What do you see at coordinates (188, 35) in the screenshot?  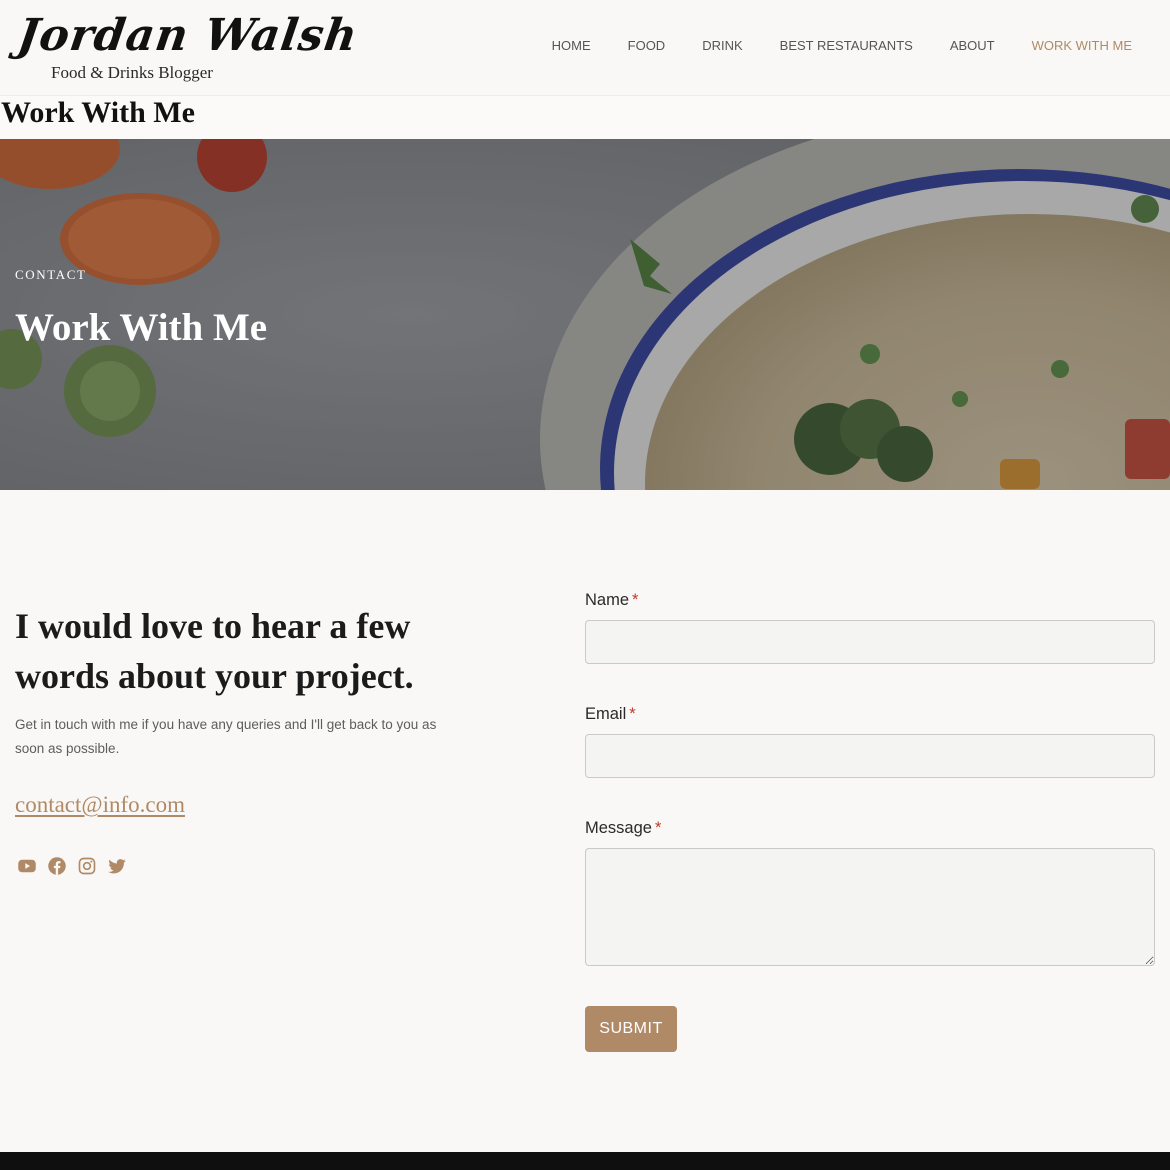 I see `logo-wordmark: Jordan Walsh` at bounding box center [188, 35].